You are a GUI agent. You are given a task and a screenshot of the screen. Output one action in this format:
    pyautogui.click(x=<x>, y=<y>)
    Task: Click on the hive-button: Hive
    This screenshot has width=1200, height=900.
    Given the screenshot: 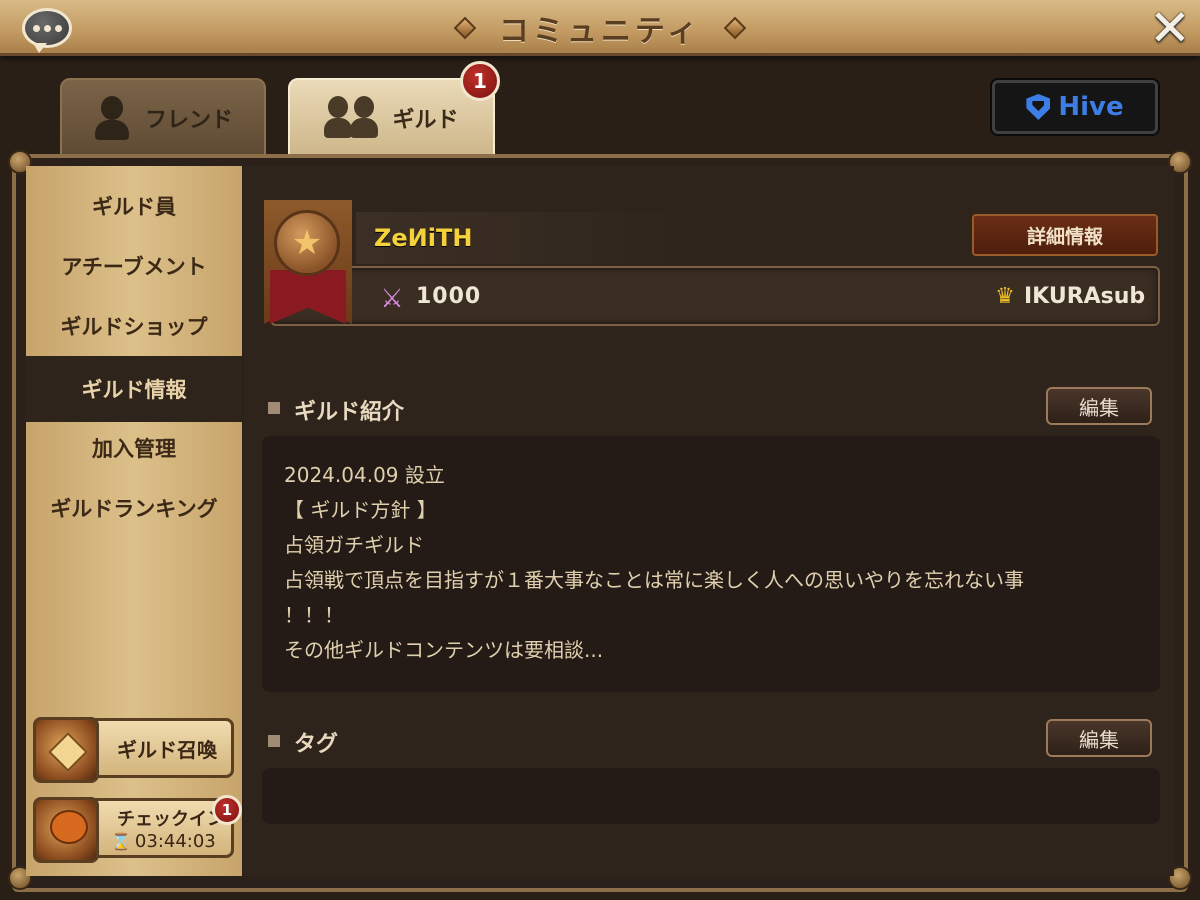 What is the action you would take?
    pyautogui.click(x=1075, y=107)
    